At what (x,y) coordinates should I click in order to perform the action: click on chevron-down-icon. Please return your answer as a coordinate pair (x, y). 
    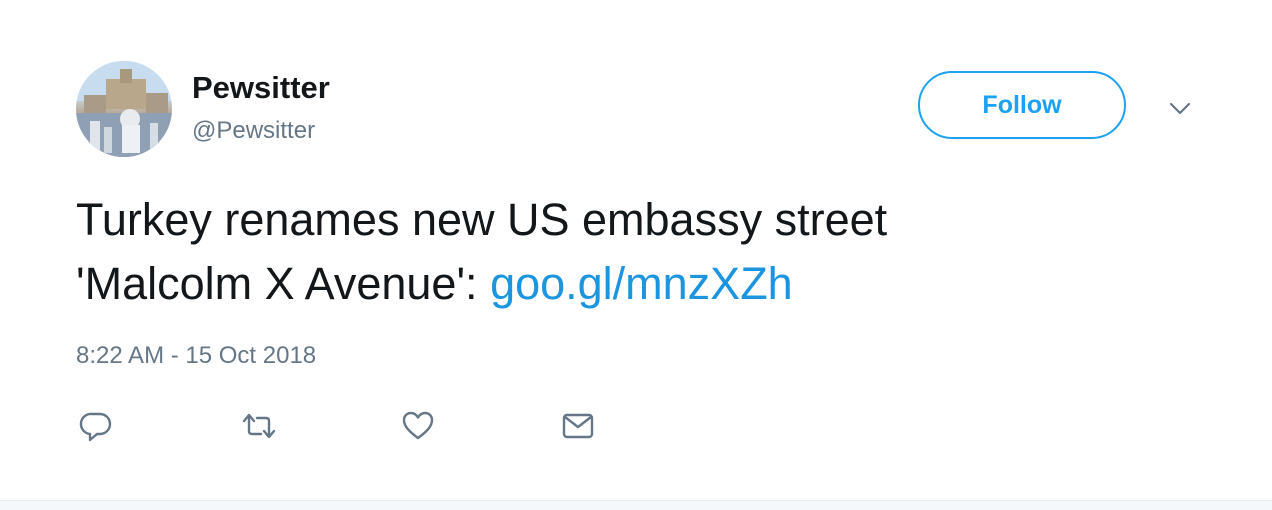
    Looking at the image, I should click on (1180, 108).